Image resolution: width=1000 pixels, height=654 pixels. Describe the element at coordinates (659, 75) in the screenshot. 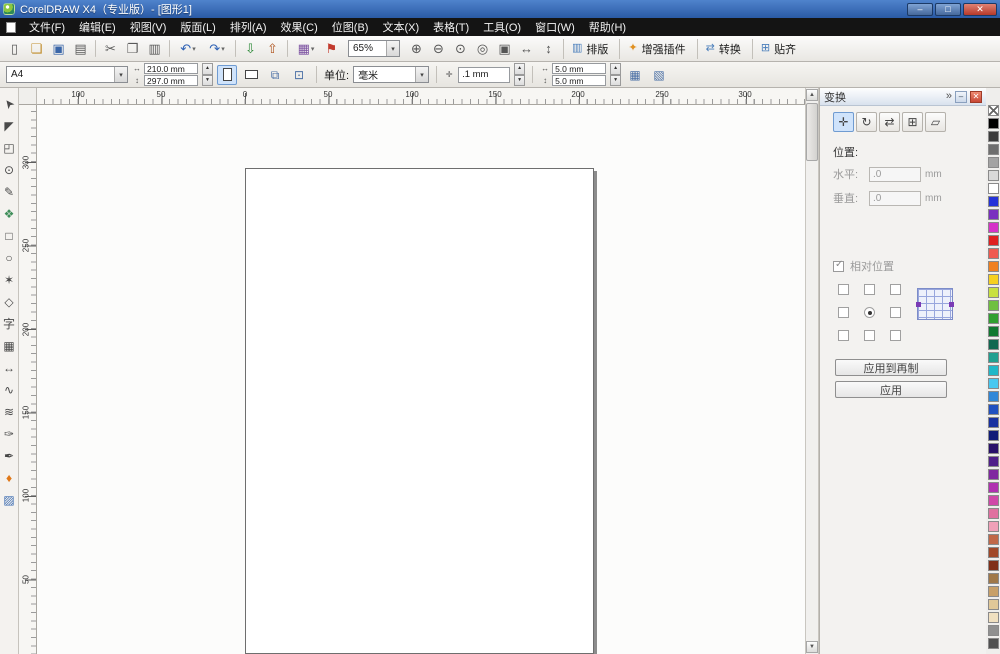

I see `draw-options-button: ▧` at that location.